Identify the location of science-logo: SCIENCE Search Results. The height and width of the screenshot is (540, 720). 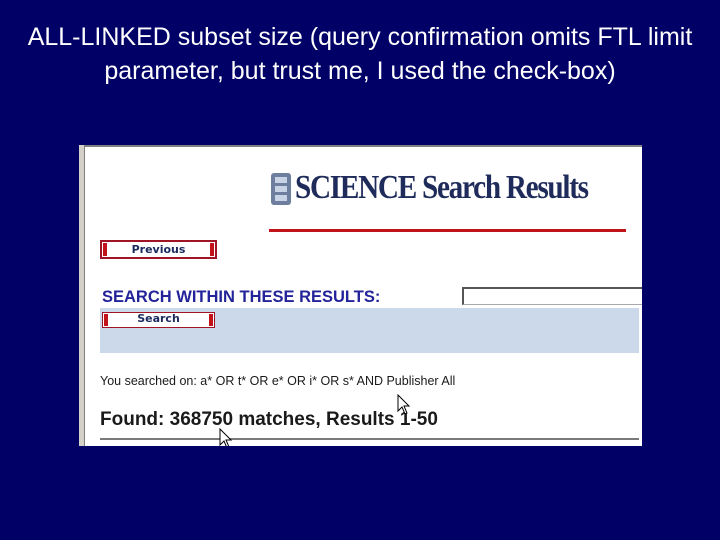
(449, 199).